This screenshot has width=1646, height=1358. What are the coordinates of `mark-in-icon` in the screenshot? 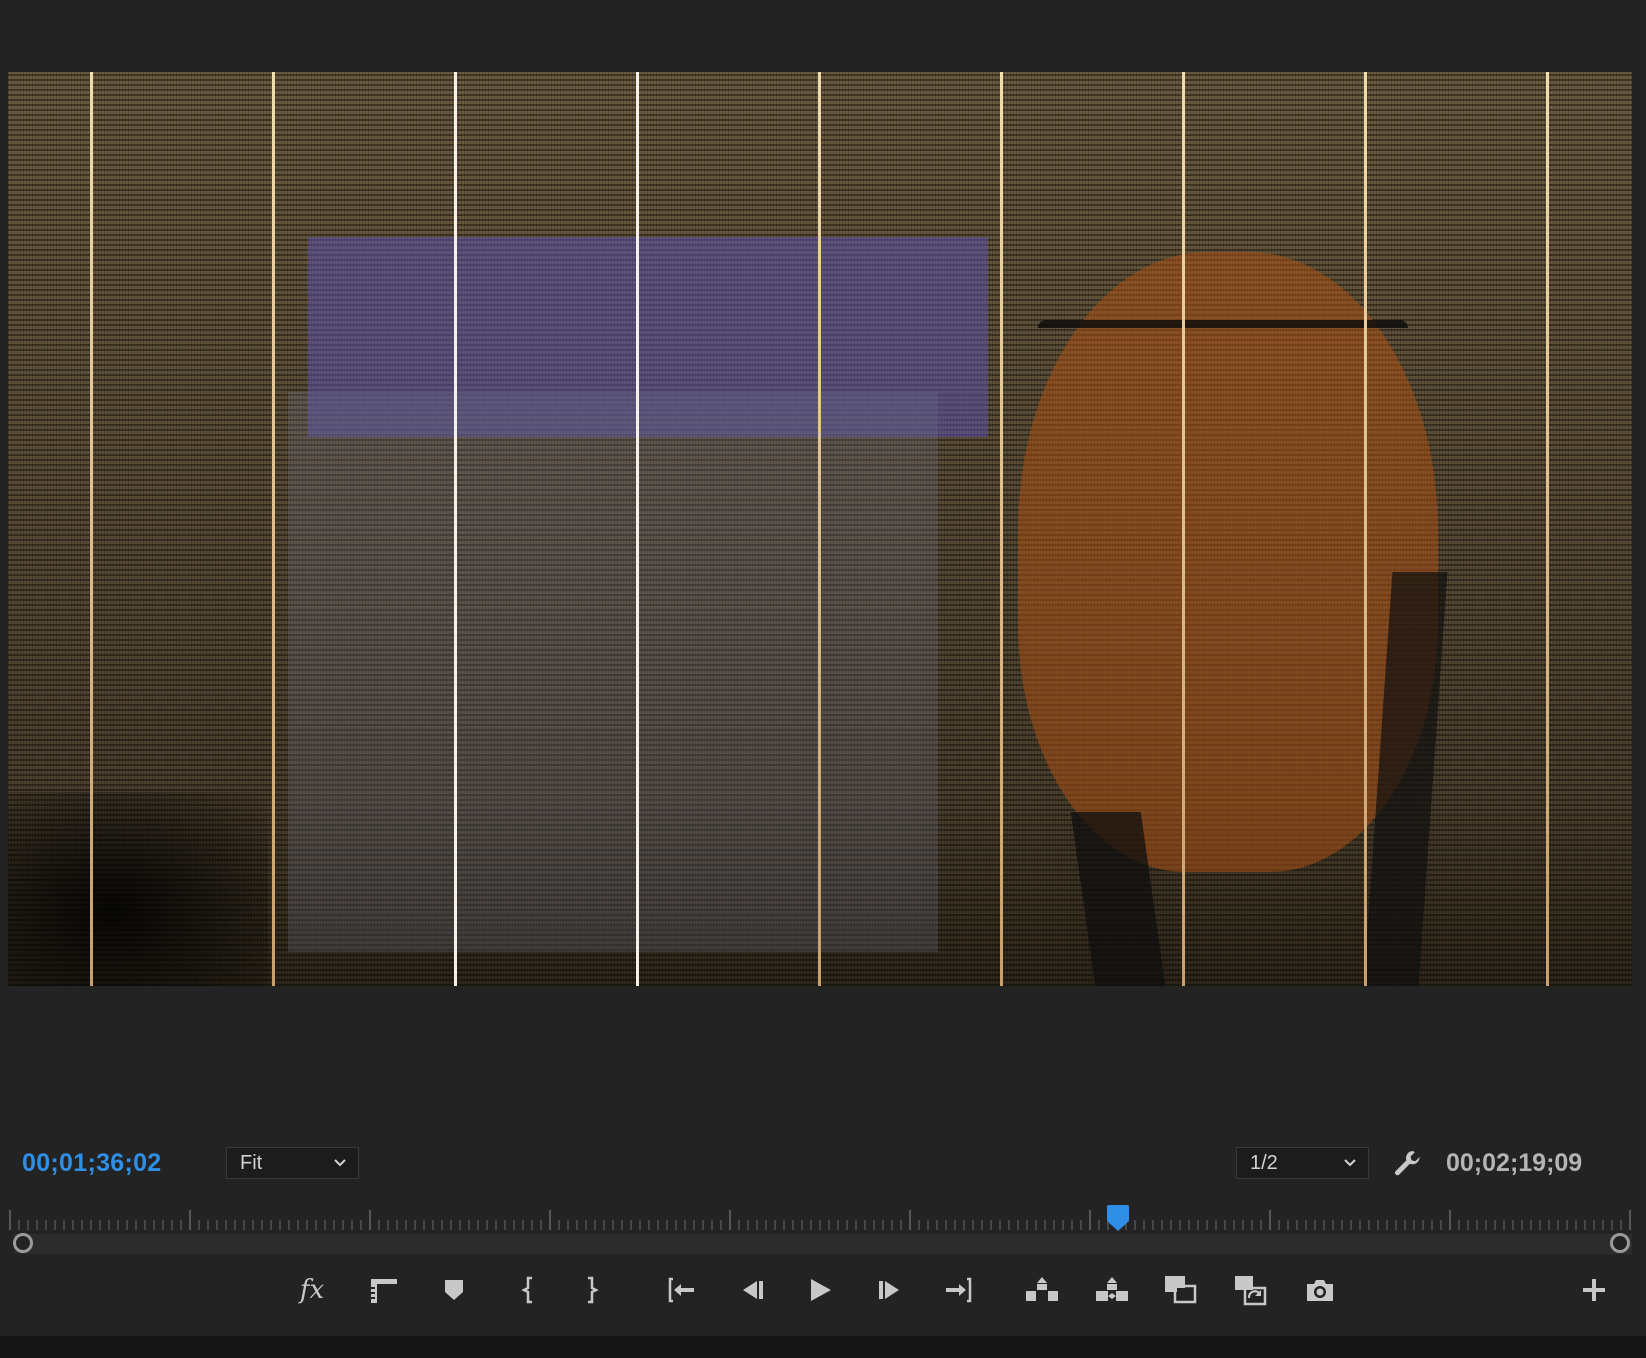 It's located at (526, 1290).